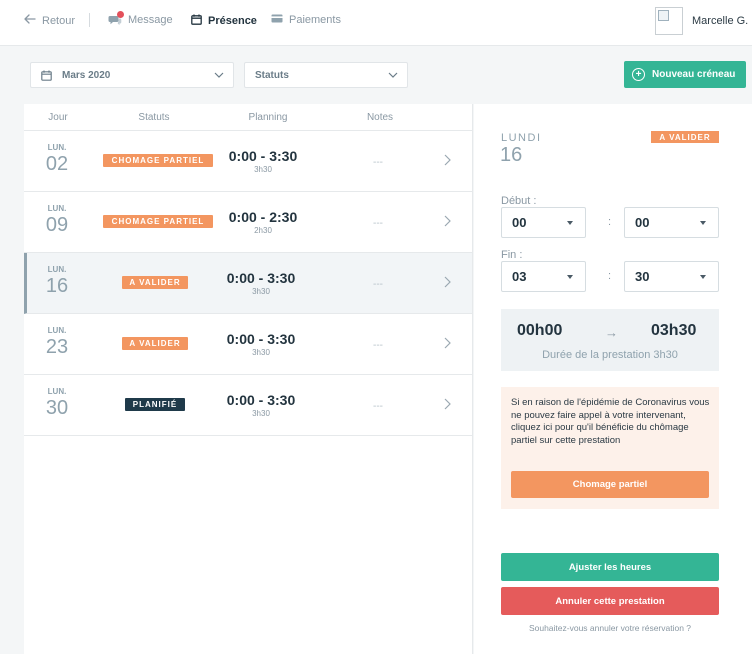  I want to click on day-number: 16, so click(57, 286).